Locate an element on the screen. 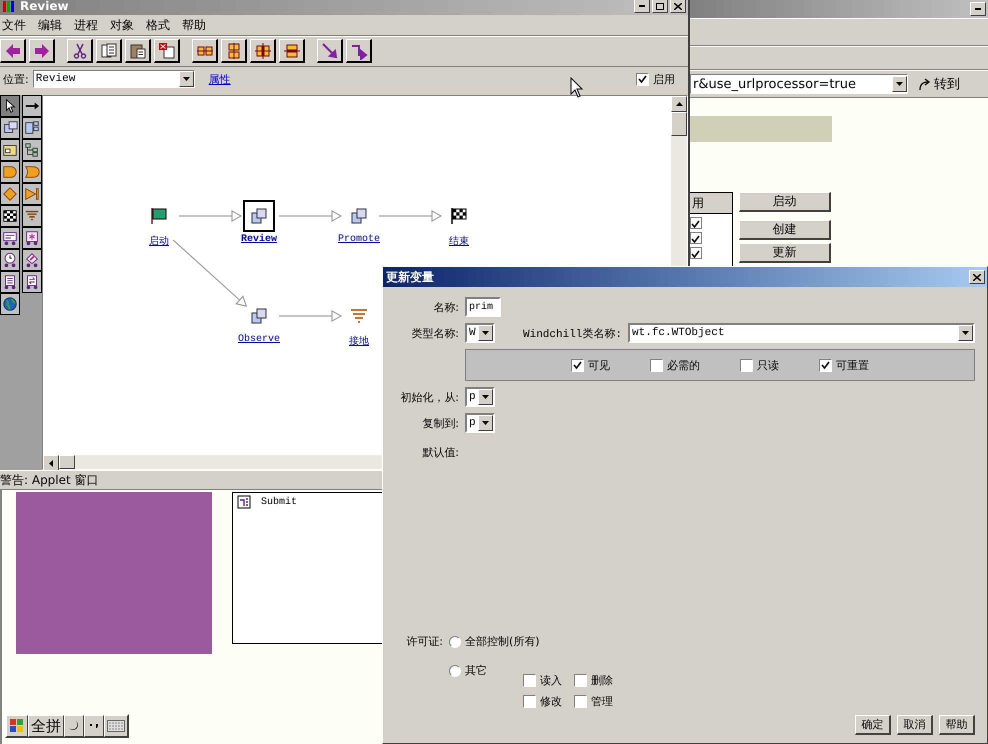 The height and width of the screenshot is (744, 988). window-title: Review is located at coordinates (44, 6).